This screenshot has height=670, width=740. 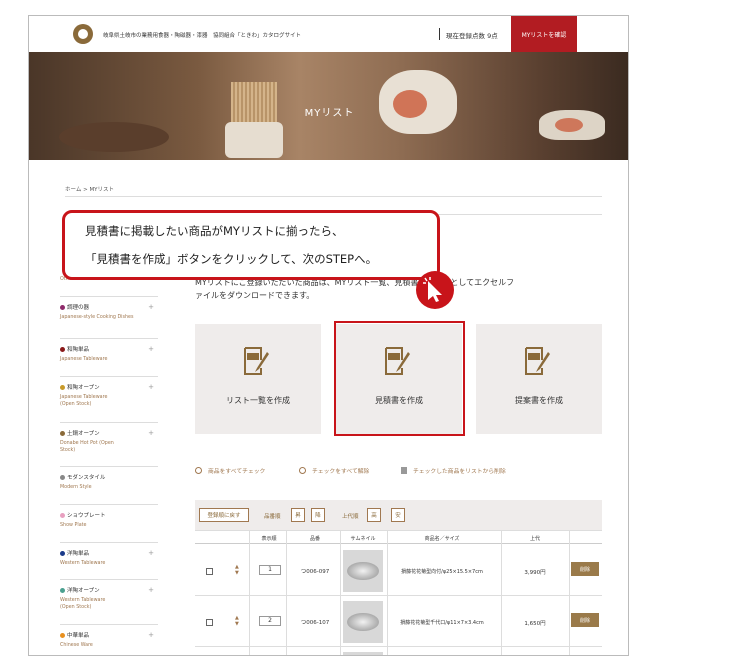 What do you see at coordinates (535, 624) in the screenshot?
I see `product-price: 1,650円` at bounding box center [535, 624].